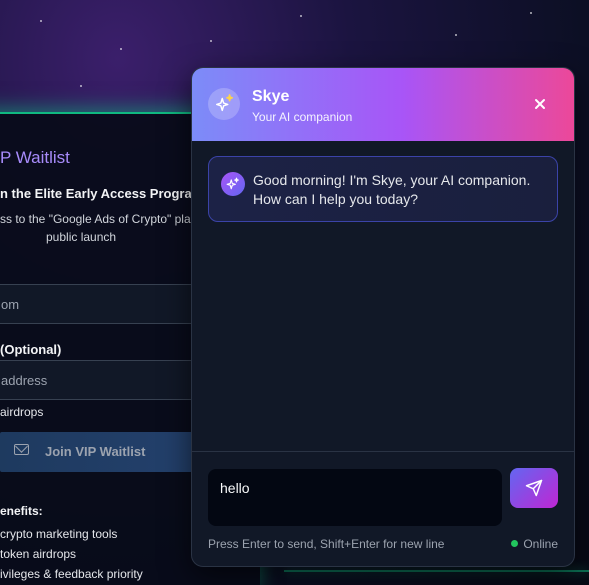 Image resolution: width=589 pixels, height=585 pixels. I want to click on status-label: Online, so click(540, 544).